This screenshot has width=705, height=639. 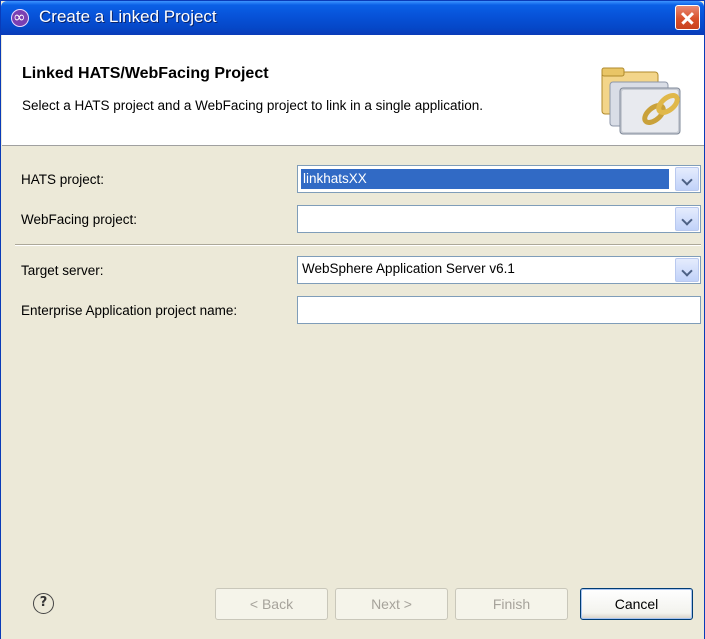 I want to click on target-server-combo: WebSphere Application Server v6.1, so click(x=499, y=270).